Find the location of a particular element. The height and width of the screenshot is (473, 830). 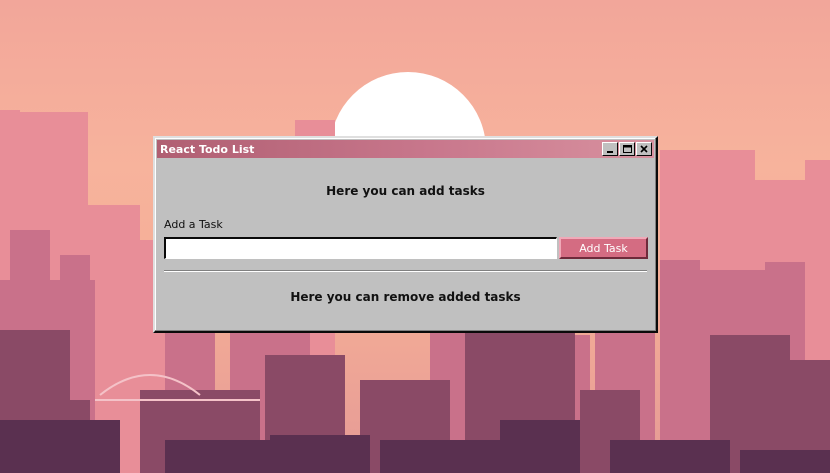

remove-tasks-heading: Here you can remove added tasks is located at coordinates (405, 297).